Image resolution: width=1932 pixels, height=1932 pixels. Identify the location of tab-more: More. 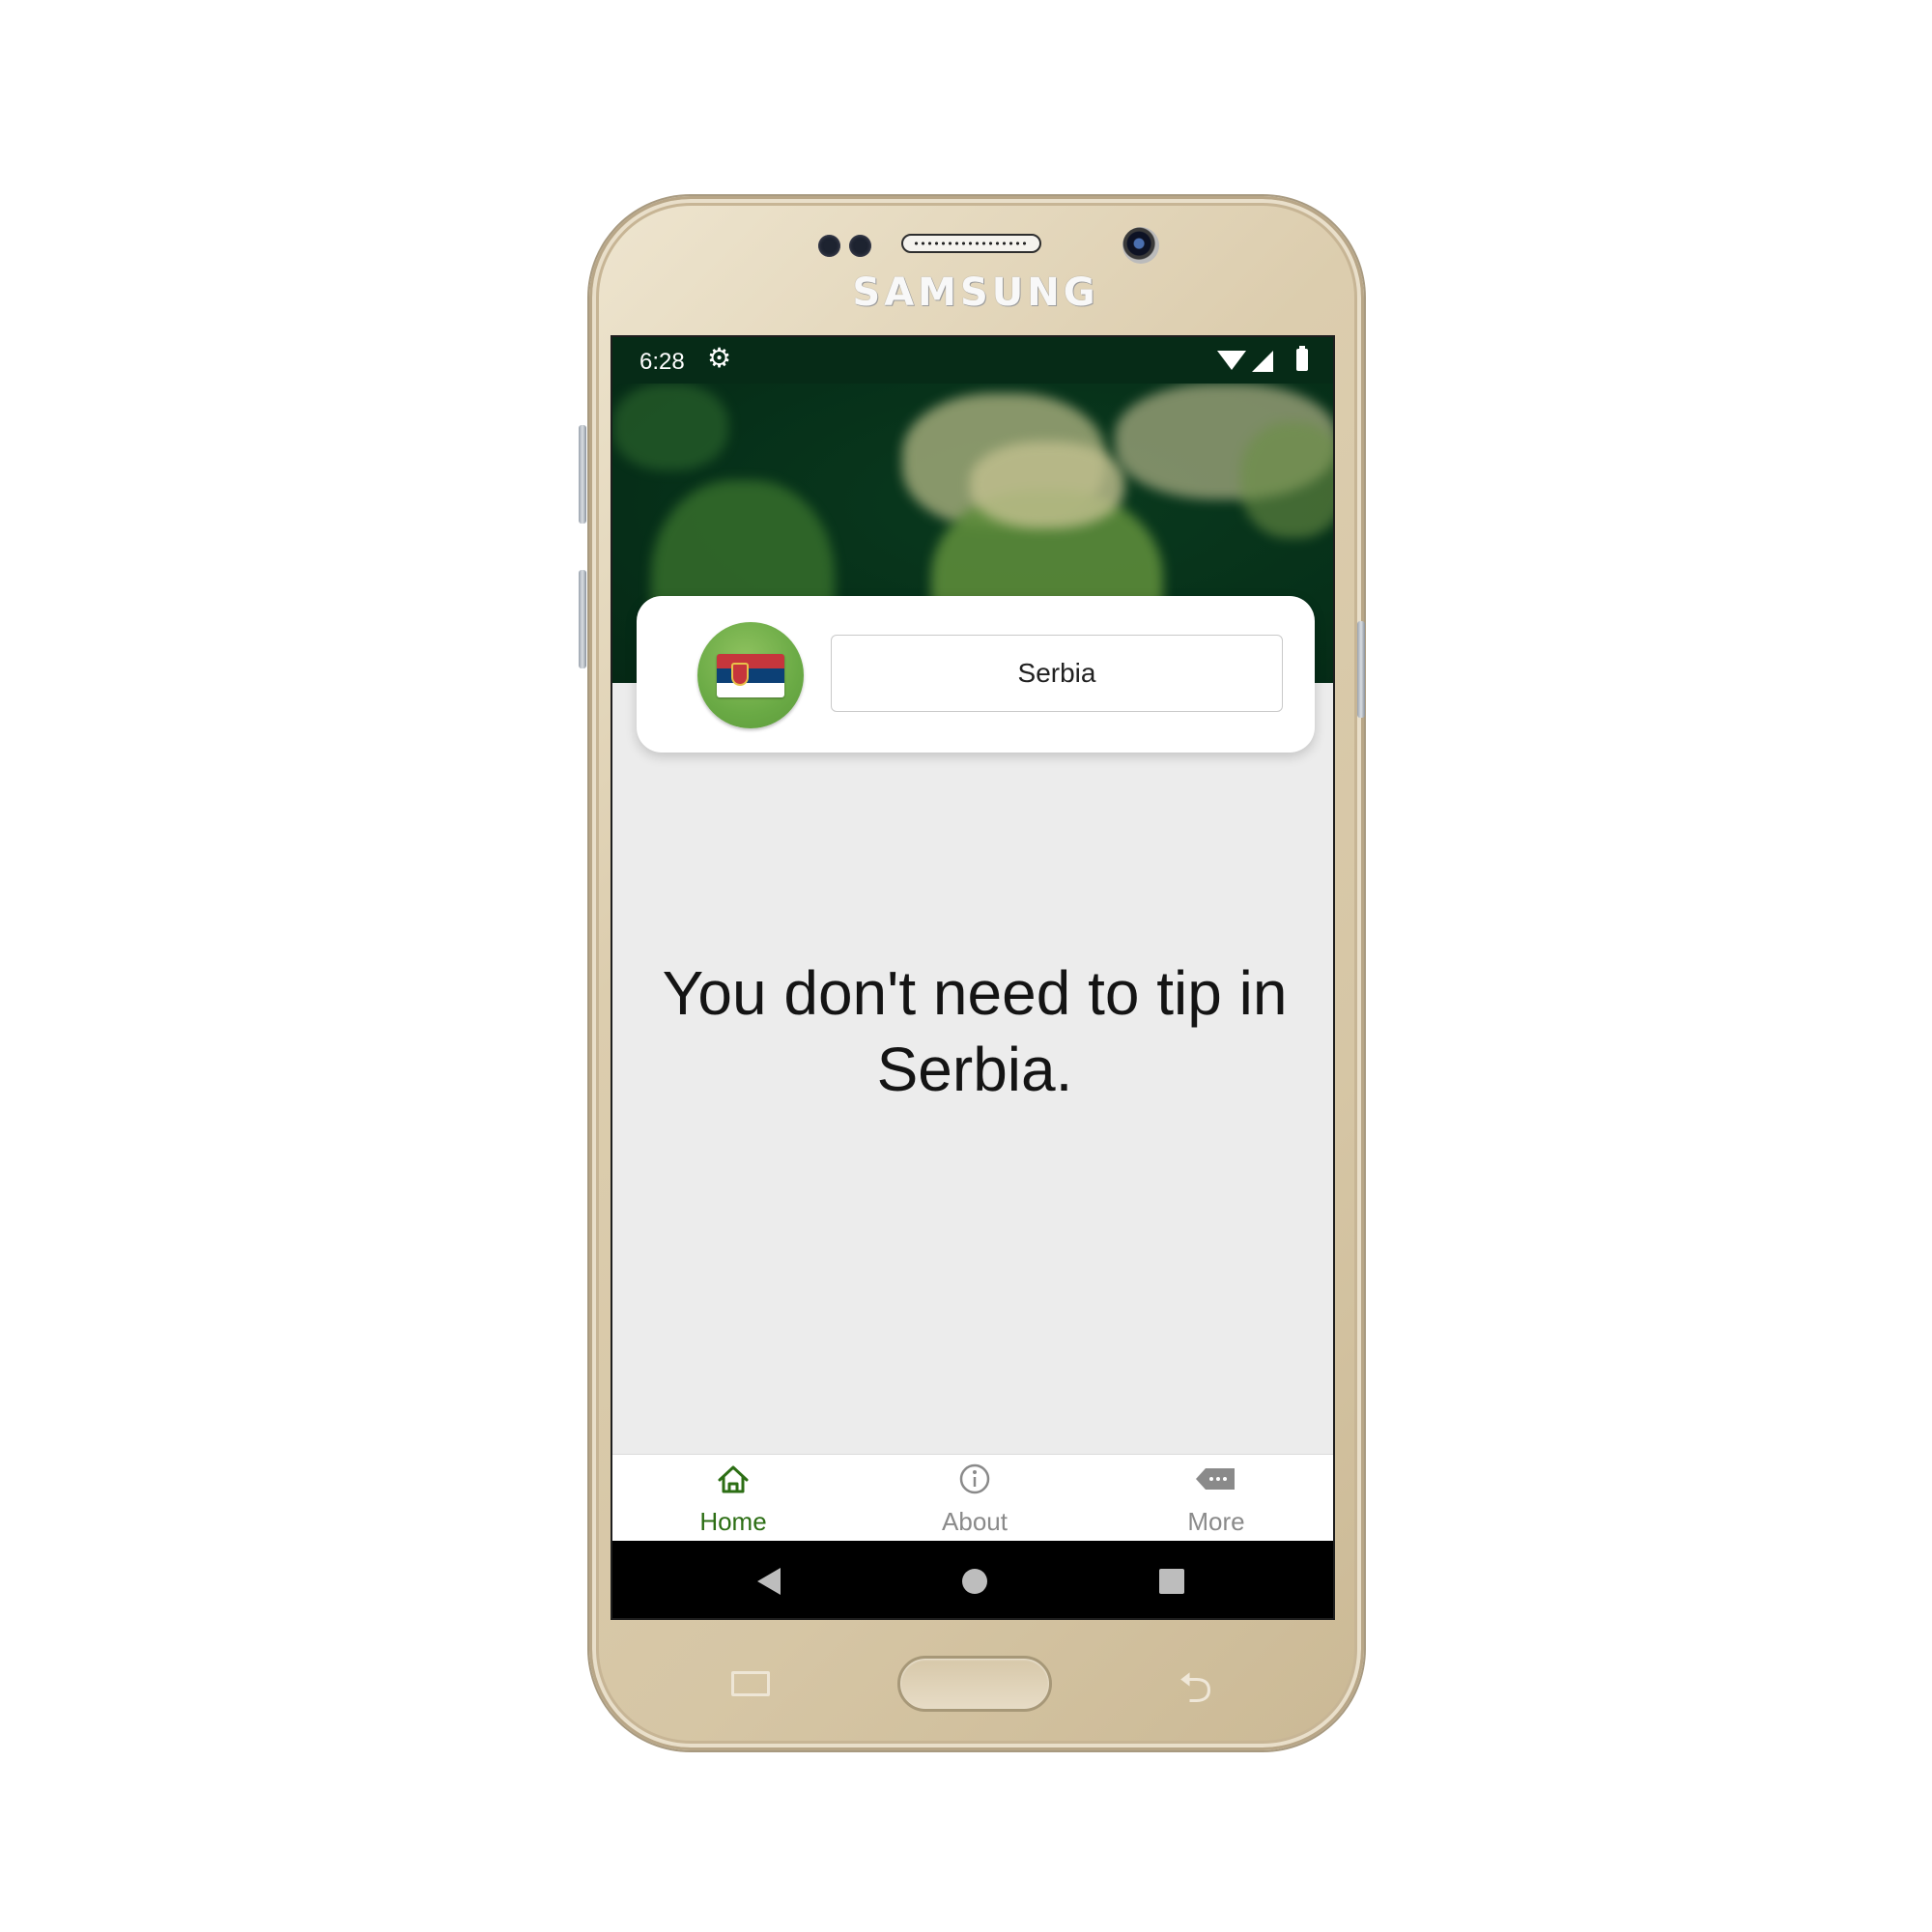
(1214, 1498).